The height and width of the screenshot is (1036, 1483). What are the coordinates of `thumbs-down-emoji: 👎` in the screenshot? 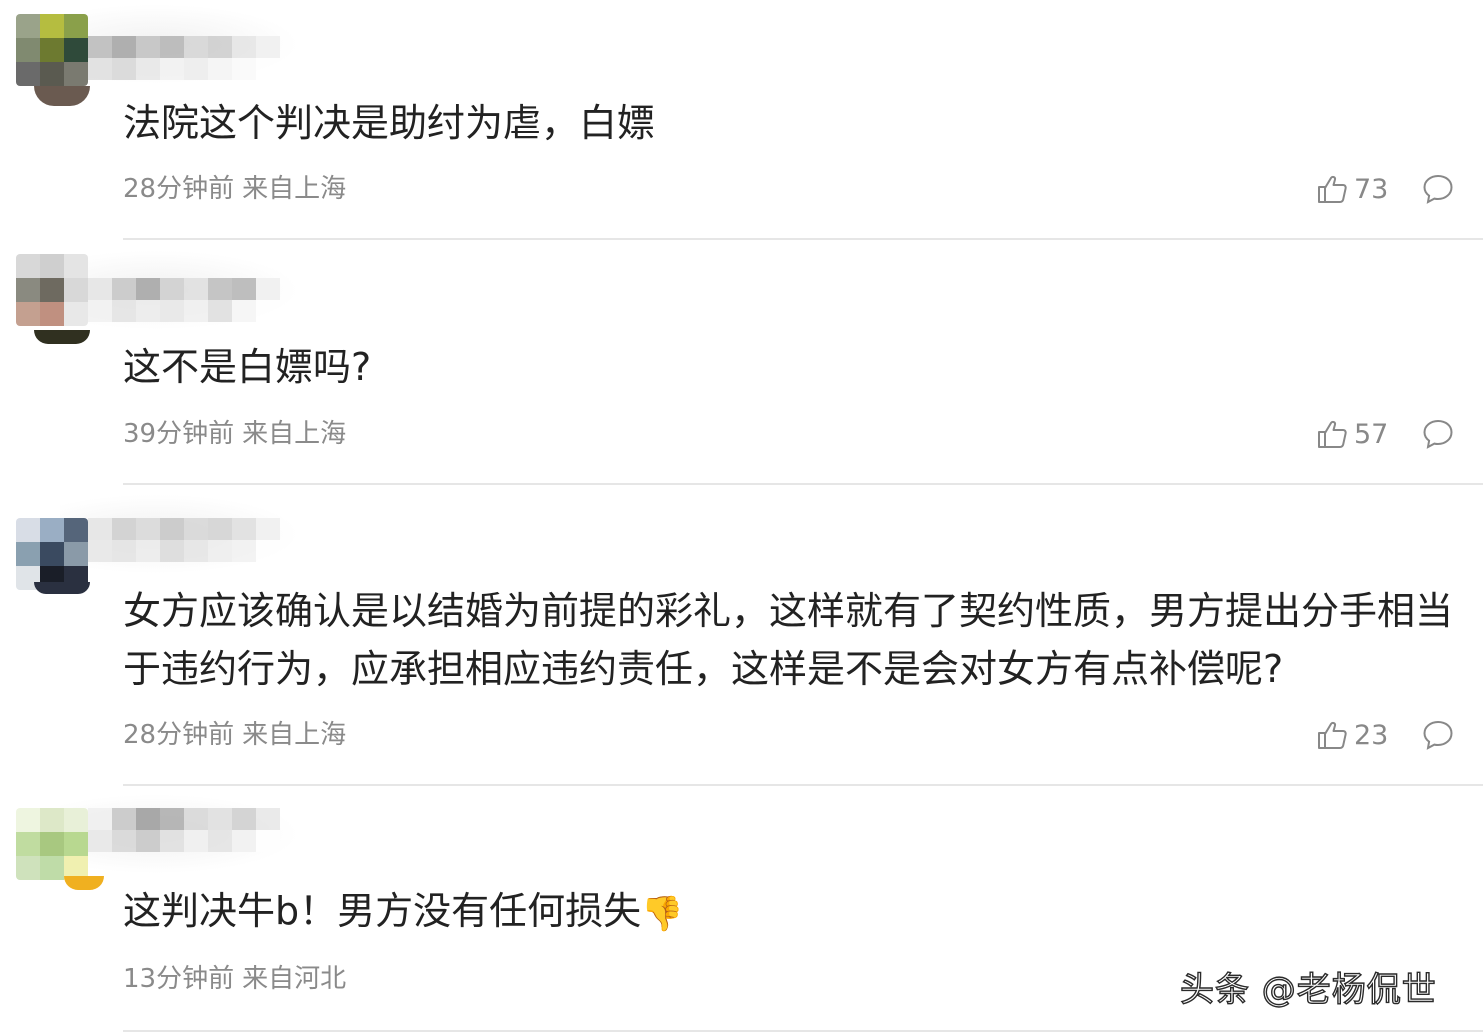 It's located at (662, 913).